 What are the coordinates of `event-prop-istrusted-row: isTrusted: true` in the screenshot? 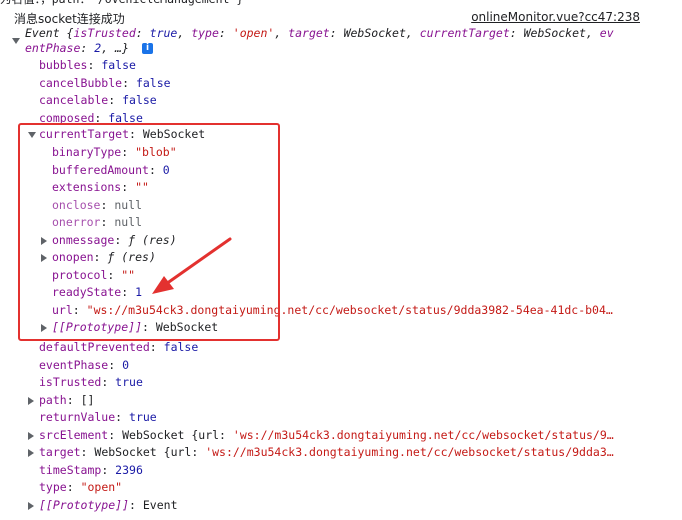 It's located at (91, 382).